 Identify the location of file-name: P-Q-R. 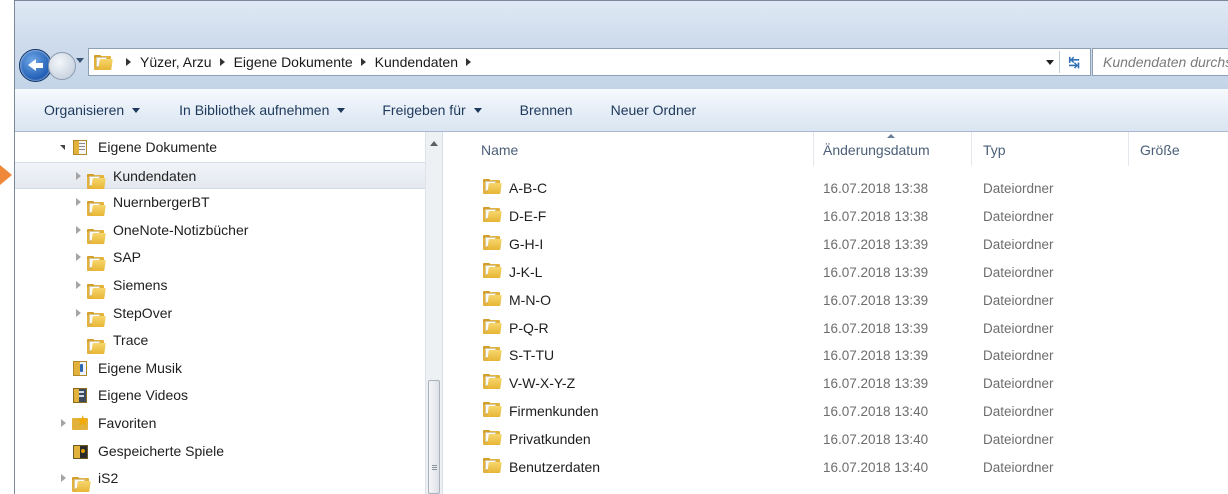
(529, 328).